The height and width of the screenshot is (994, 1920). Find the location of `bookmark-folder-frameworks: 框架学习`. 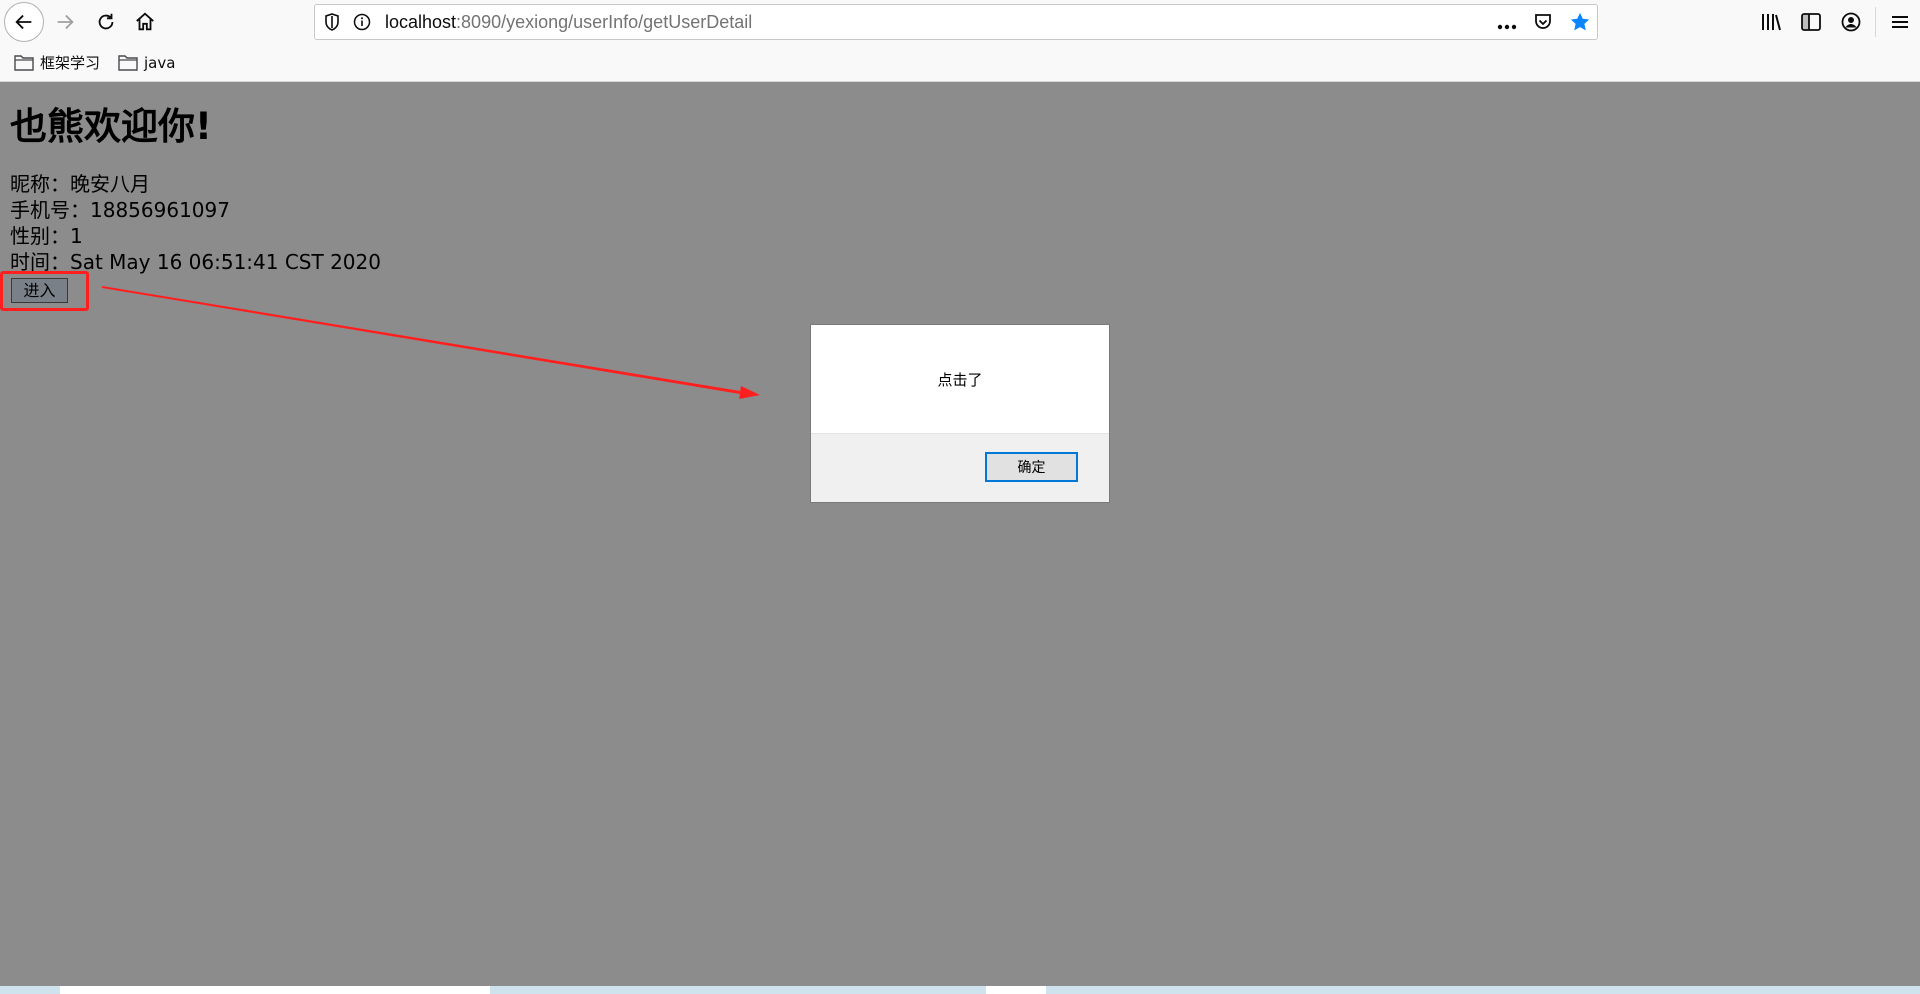

bookmark-folder-frameworks: 框架学习 is located at coordinates (57, 62).